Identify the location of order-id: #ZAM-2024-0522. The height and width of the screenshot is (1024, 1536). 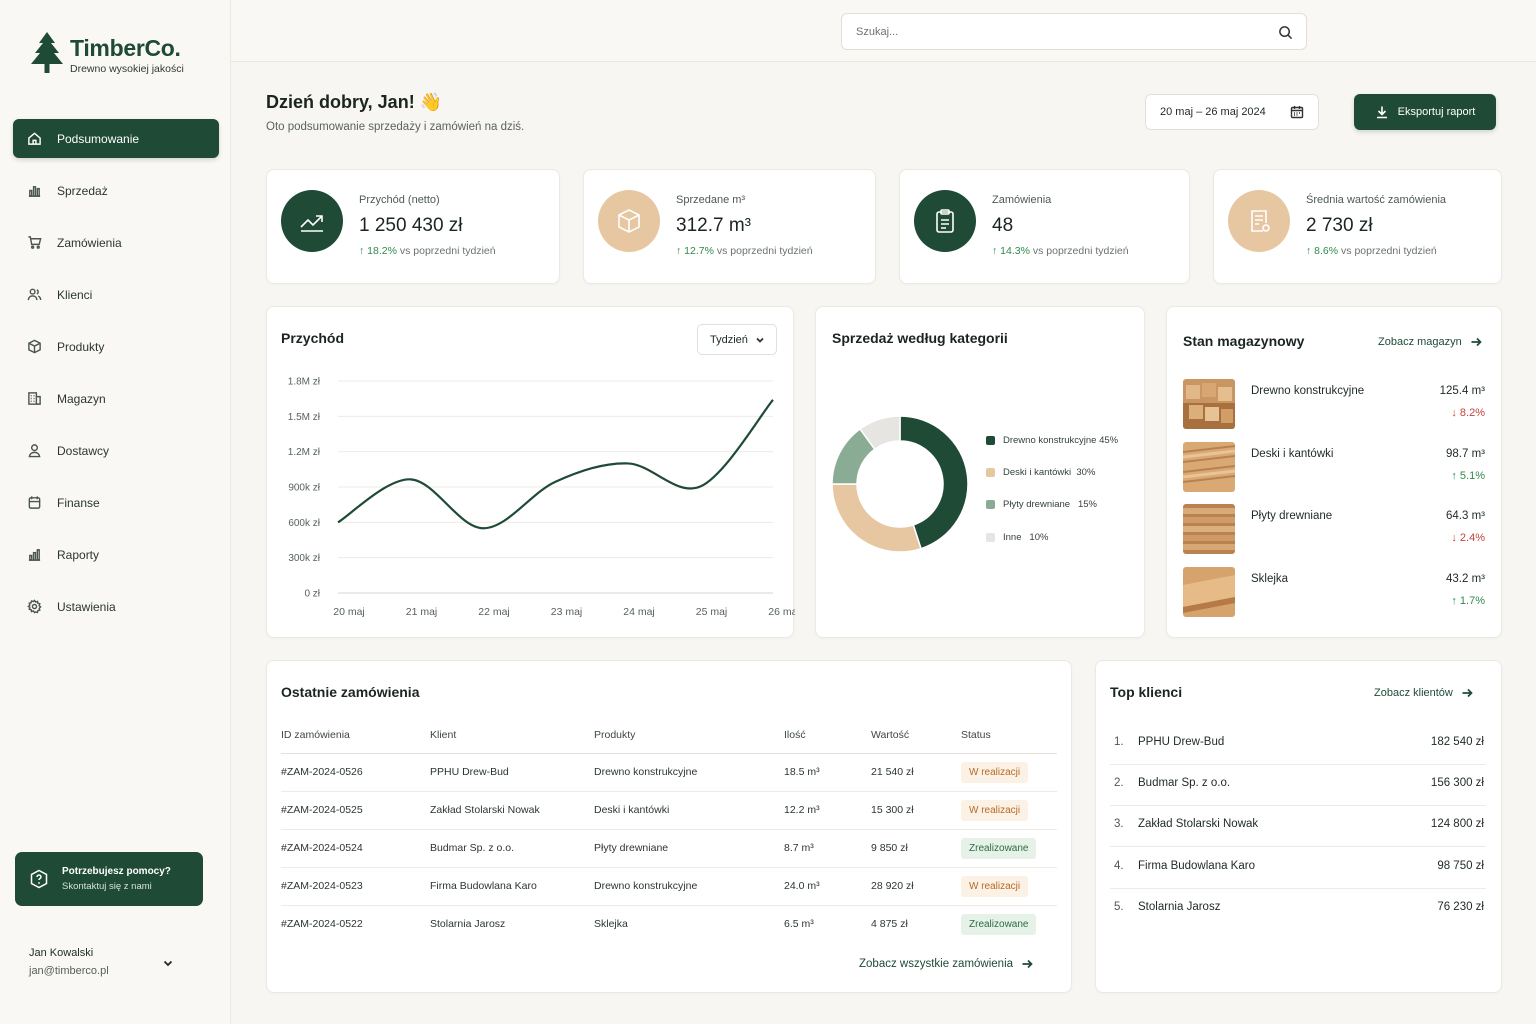
(355, 924).